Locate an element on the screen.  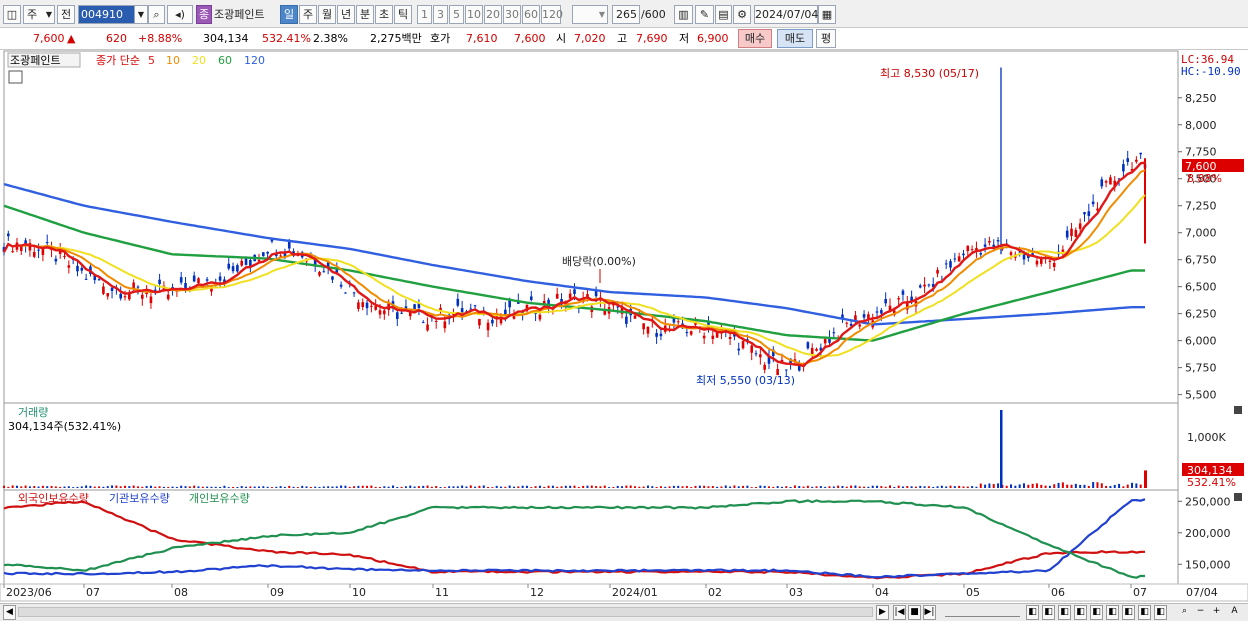
scroll-right-icon: ▶ is located at coordinates (882, 612).